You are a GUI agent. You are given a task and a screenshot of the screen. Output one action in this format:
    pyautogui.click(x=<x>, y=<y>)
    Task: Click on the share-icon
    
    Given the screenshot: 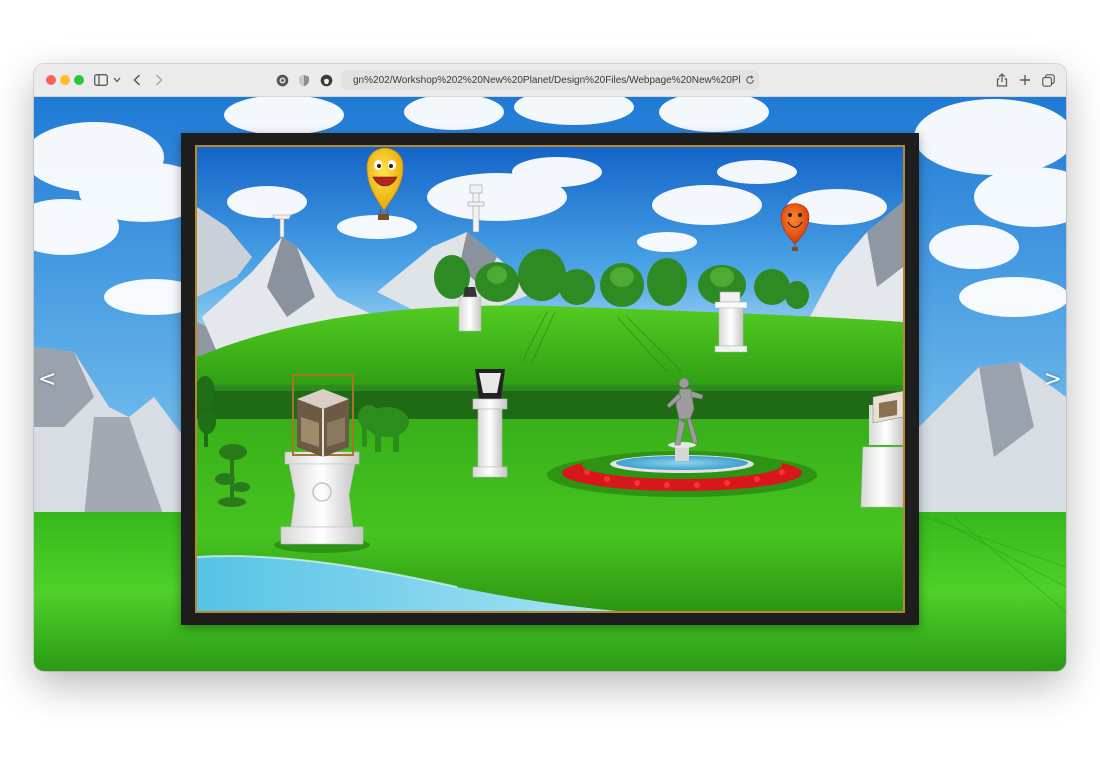 What is the action you would take?
    pyautogui.click(x=1002, y=80)
    